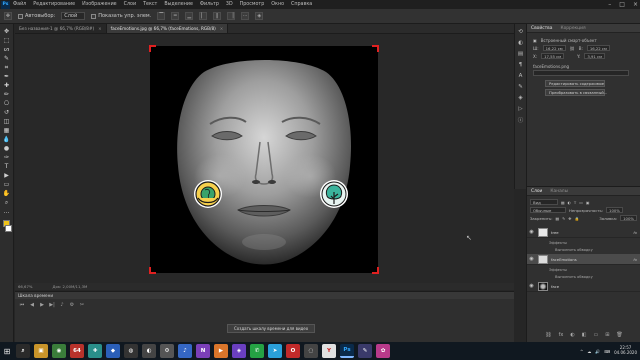 This screenshot has width=640, height=360. What do you see at coordinates (22, 305) in the screenshot?
I see `first-frame-icon: ⏮` at bounding box center [22, 305].